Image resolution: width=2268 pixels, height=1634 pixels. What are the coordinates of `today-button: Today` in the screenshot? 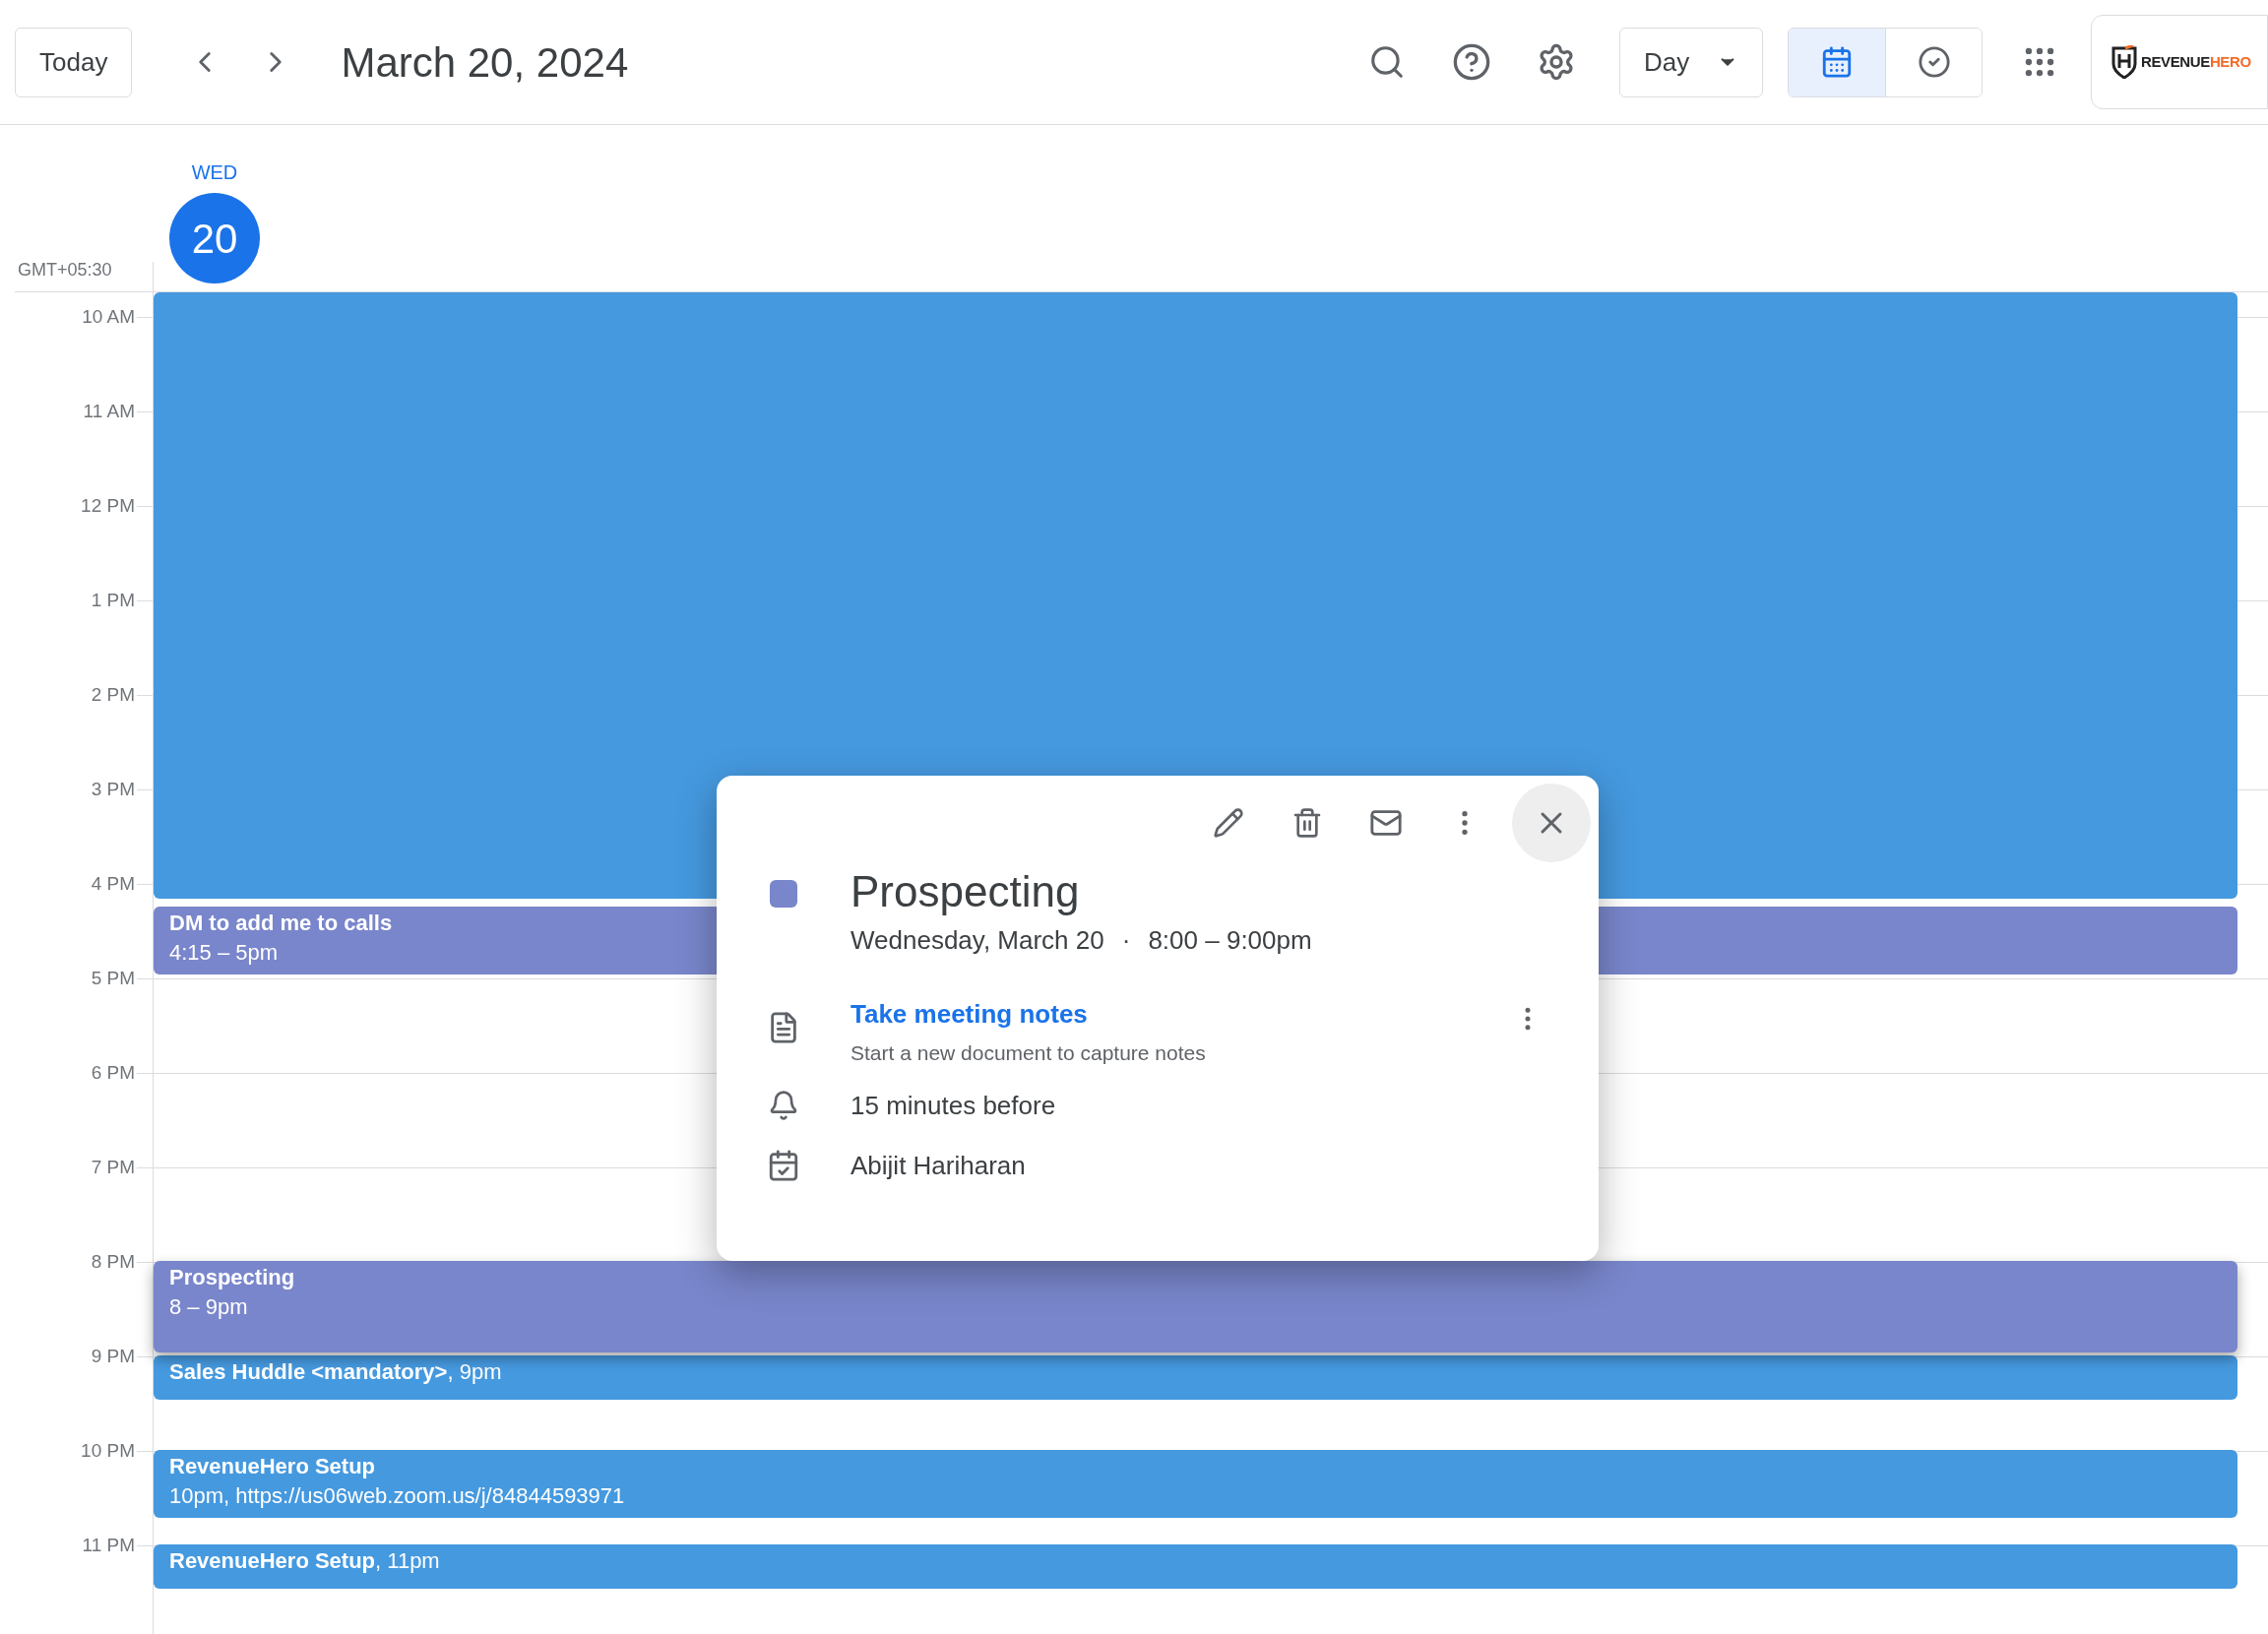 It's located at (74, 62).